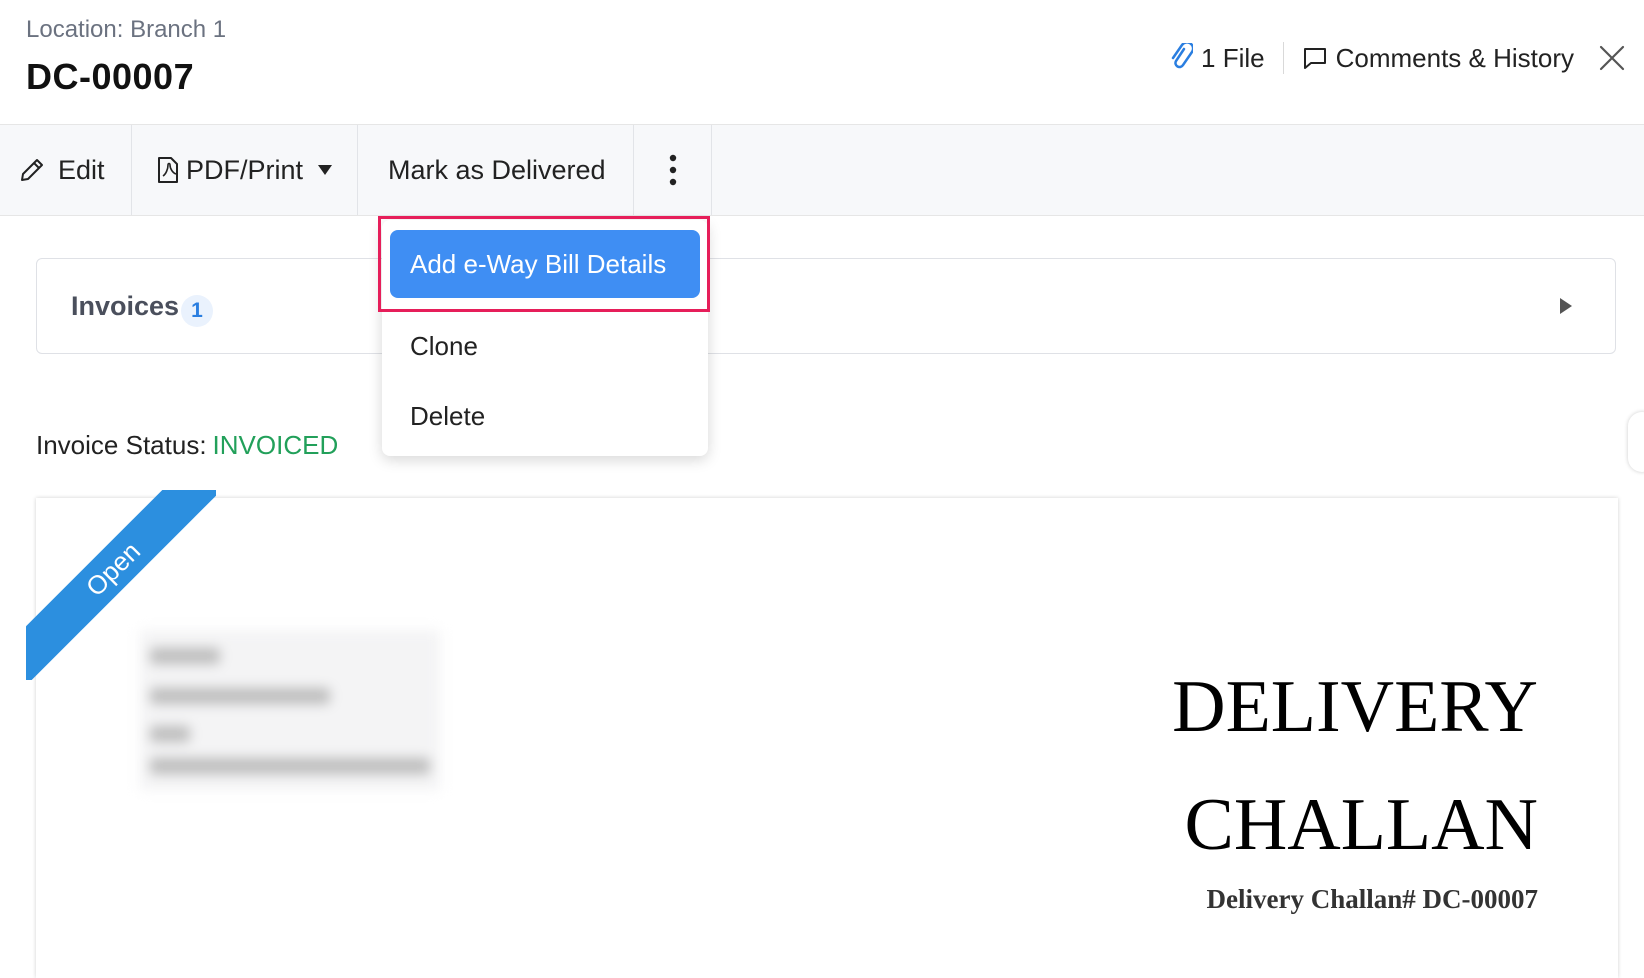 The height and width of the screenshot is (978, 1644). I want to click on invoices-label: Invoices, so click(125, 306).